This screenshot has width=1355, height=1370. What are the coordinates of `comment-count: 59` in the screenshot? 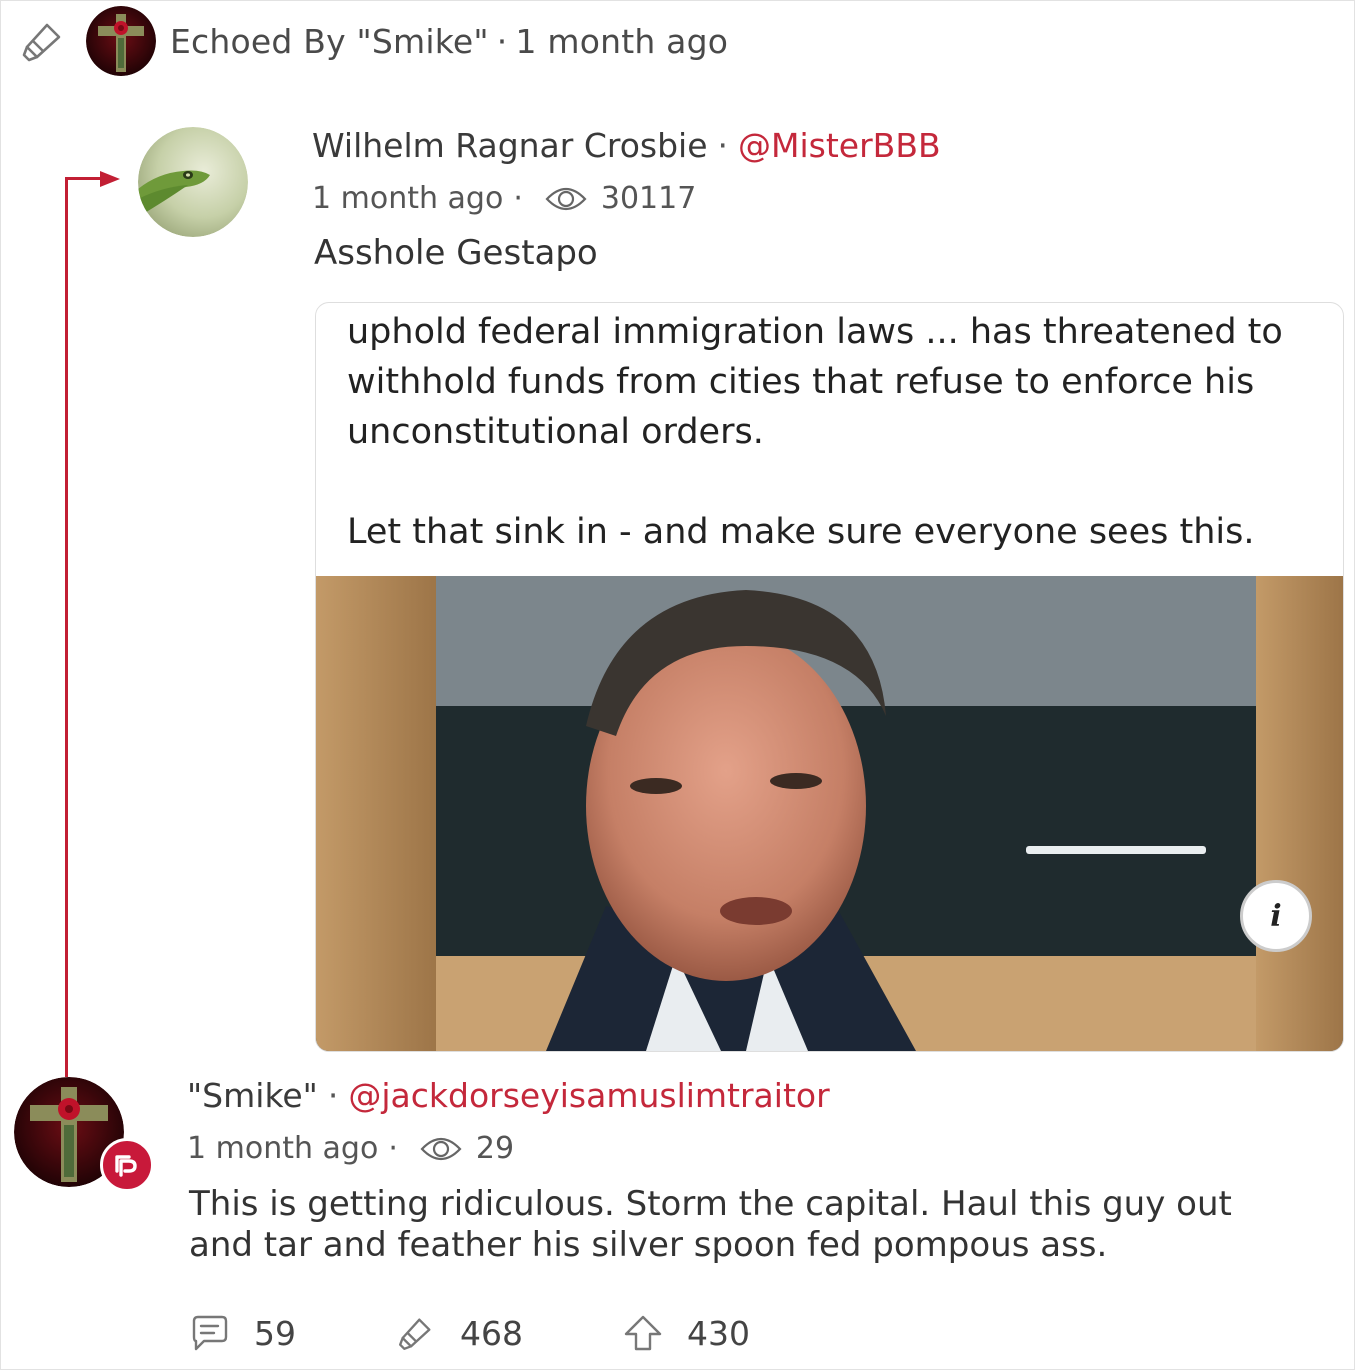 It's located at (275, 1333).